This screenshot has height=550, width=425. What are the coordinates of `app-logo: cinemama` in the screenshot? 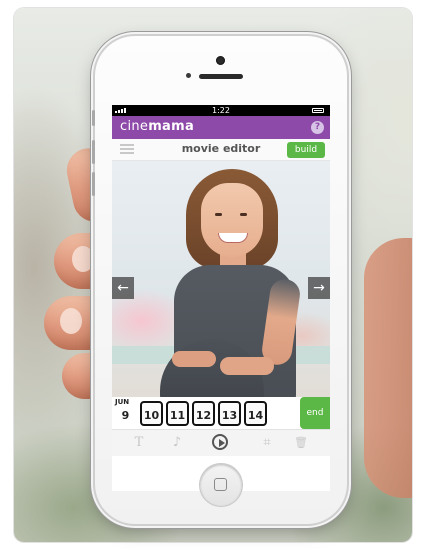 It's located at (157, 126).